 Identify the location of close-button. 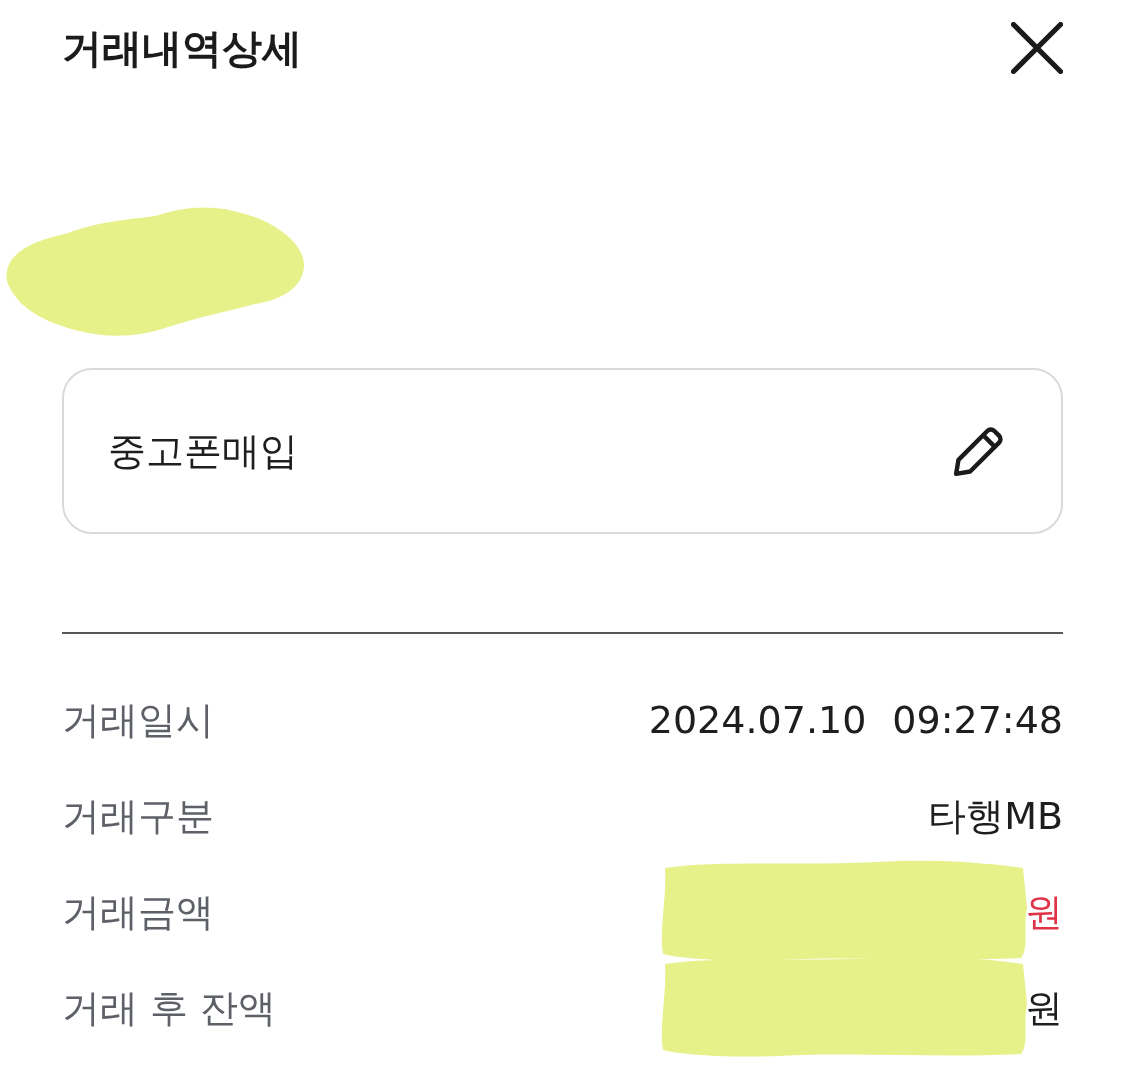
(1037, 48).